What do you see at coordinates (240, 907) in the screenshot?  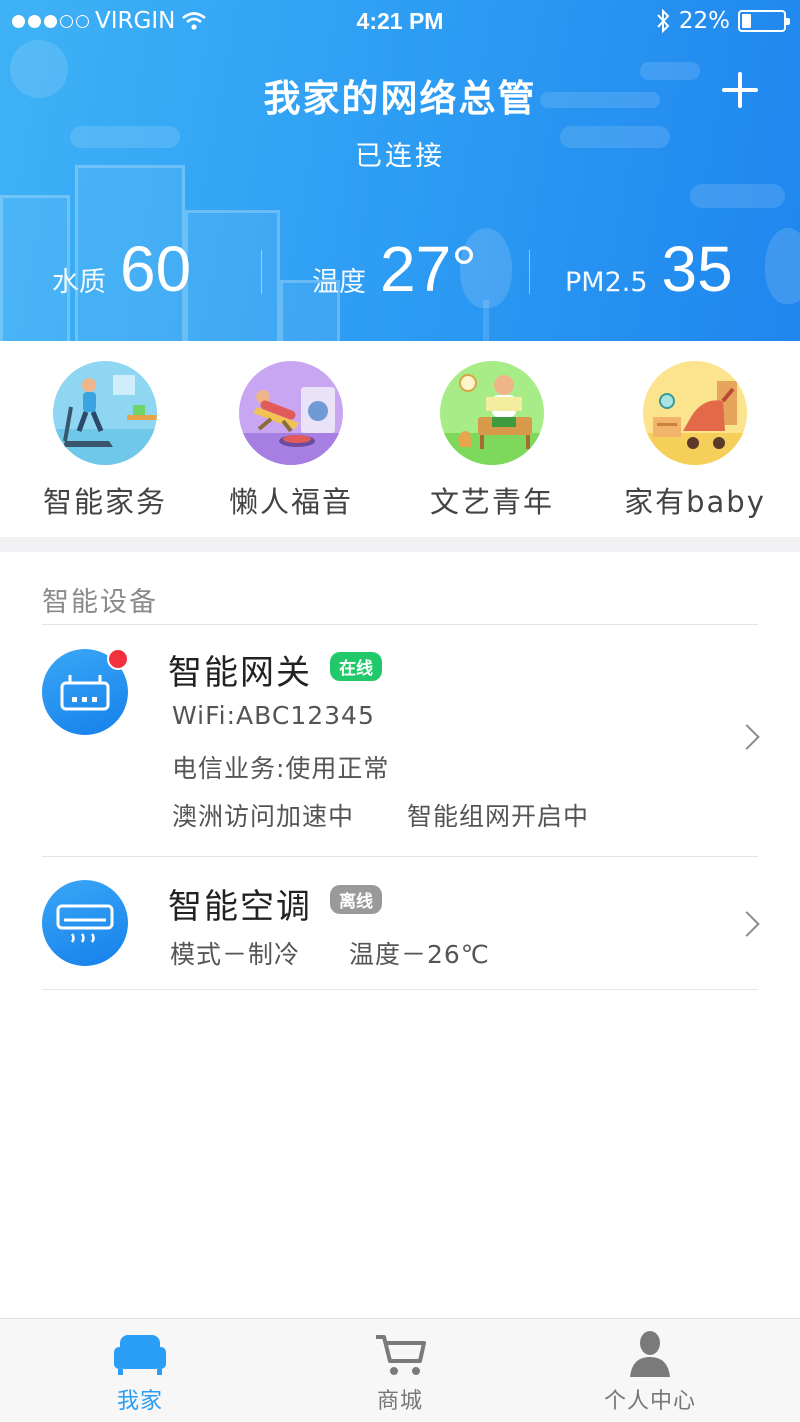 I see `device-name: 智能空调` at bounding box center [240, 907].